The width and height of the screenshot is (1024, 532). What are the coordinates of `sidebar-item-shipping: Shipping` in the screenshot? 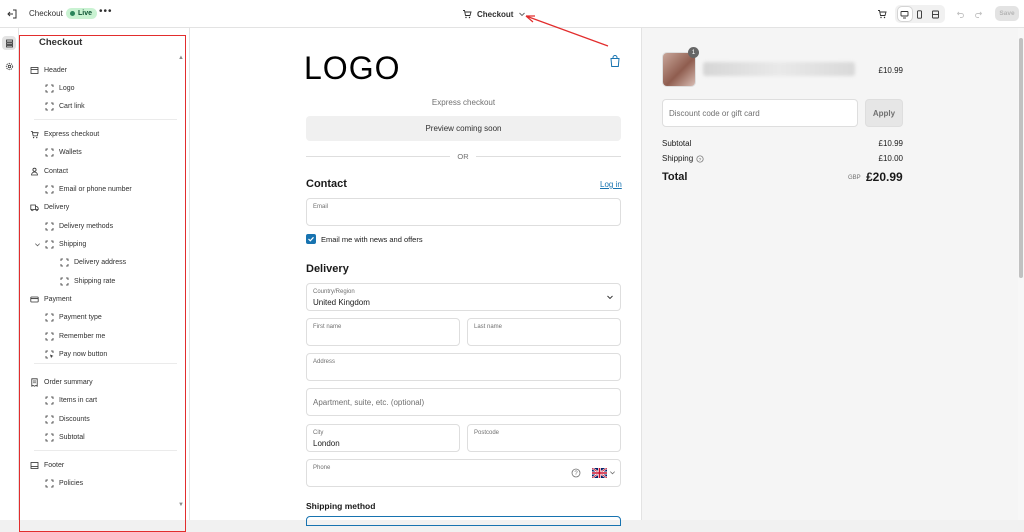 It's located at (61, 244).